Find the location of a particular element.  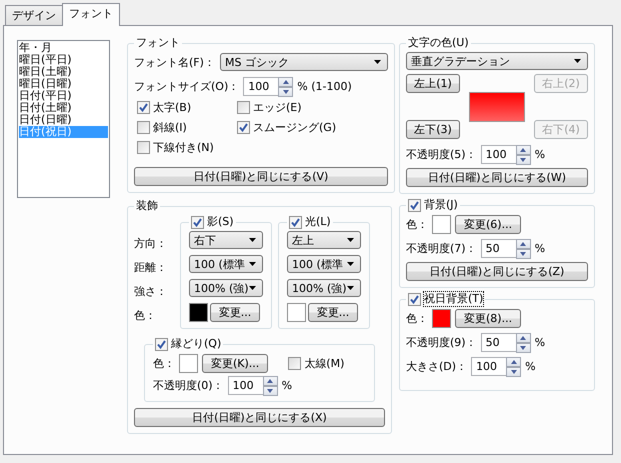

field-label: 不透明度(7)： is located at coordinates (441, 248).